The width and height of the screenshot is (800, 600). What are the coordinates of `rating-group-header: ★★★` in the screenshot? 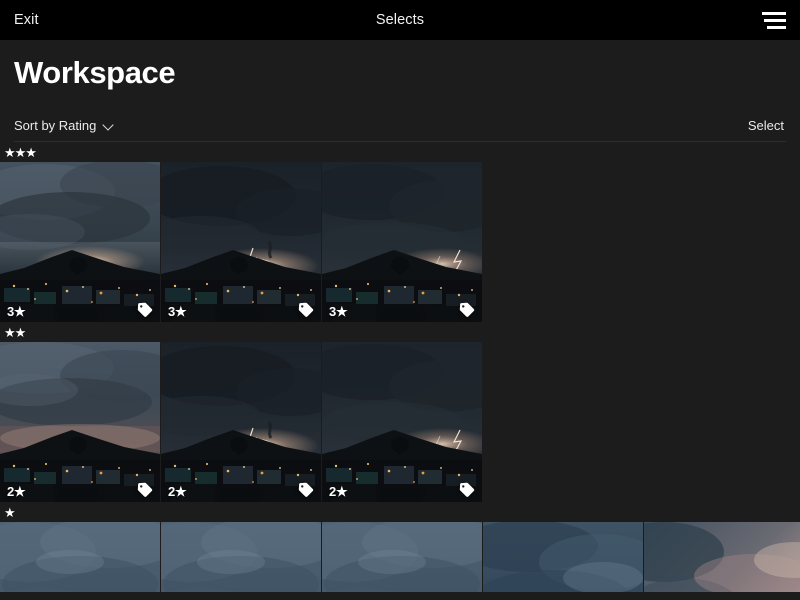 It's located at (400, 152).